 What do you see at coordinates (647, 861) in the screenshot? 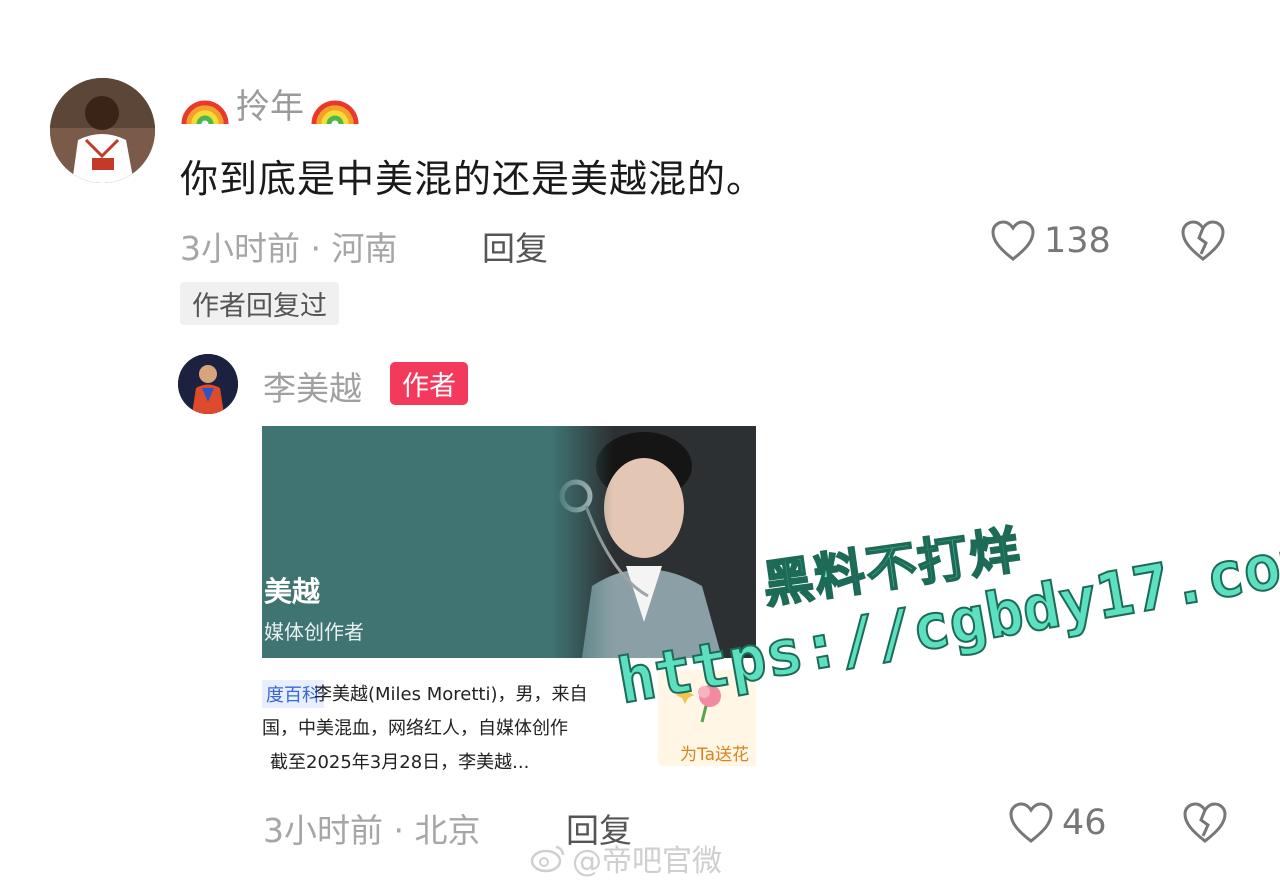
I see `weibo-handle: @帝吧官微` at bounding box center [647, 861].